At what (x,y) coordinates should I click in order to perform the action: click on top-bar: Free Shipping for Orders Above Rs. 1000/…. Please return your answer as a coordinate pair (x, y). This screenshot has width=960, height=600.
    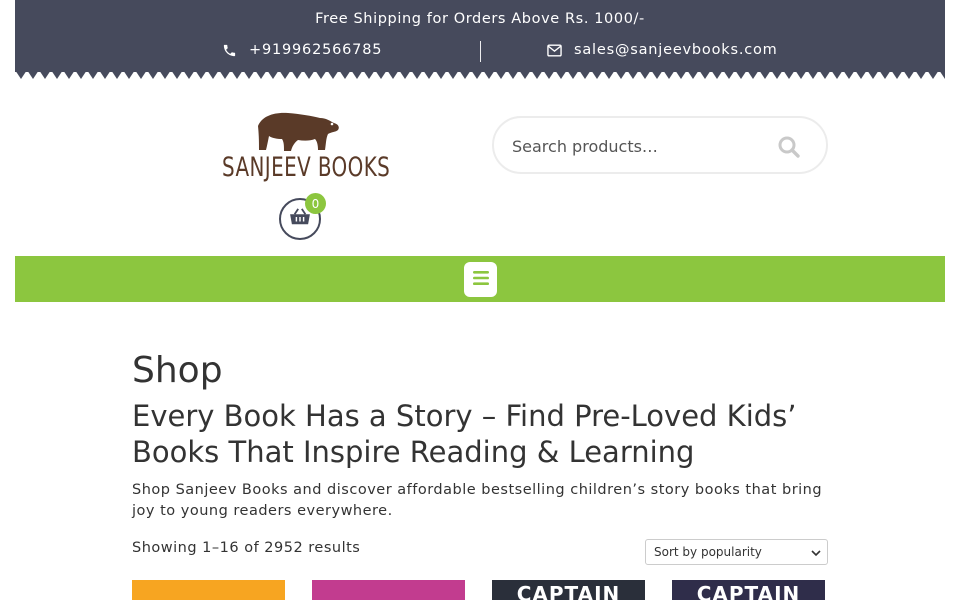
    Looking at the image, I should click on (480, 36).